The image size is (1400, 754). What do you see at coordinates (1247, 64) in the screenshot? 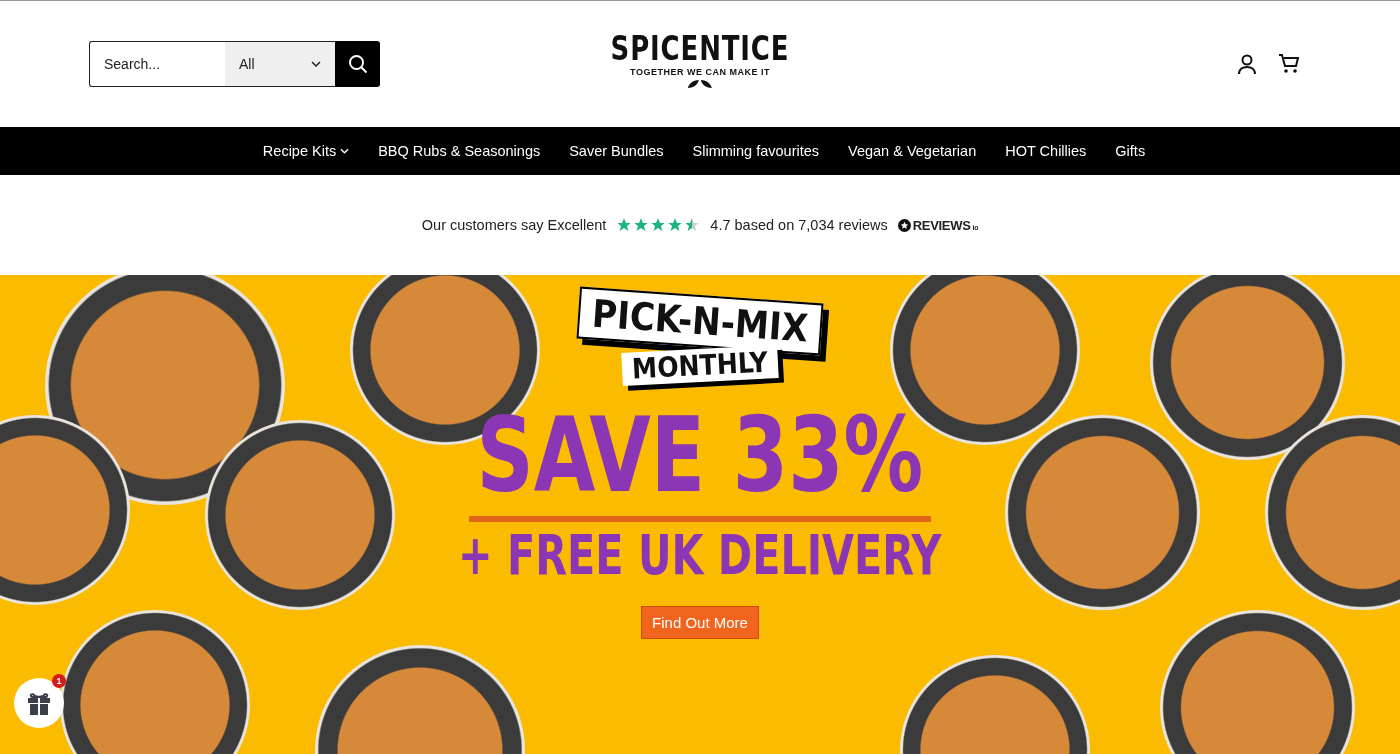
I see `account-icon` at bounding box center [1247, 64].